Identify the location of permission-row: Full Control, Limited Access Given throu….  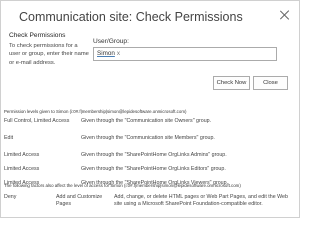
(149, 122).